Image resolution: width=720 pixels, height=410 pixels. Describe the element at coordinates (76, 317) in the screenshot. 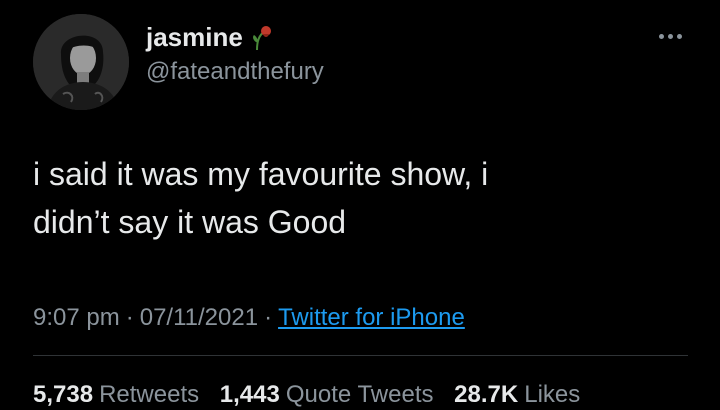

I see `tweet-time: 9:07 pm` at that location.